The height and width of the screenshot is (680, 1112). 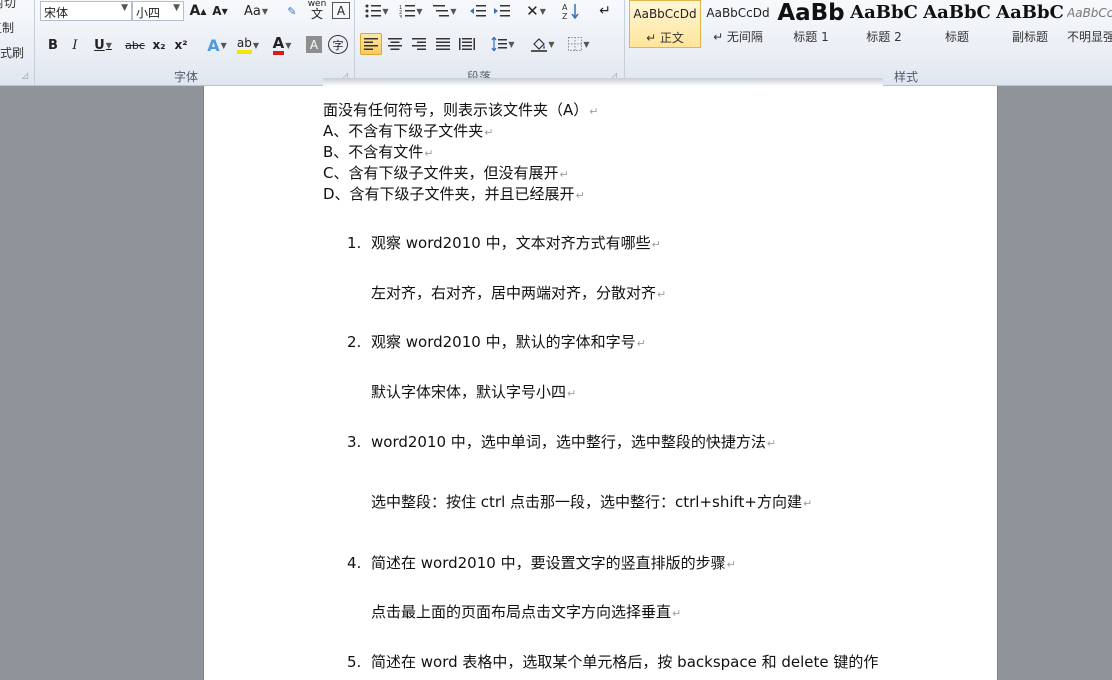 What do you see at coordinates (499, 44) in the screenshot?
I see `line-spacing-icon` at bounding box center [499, 44].